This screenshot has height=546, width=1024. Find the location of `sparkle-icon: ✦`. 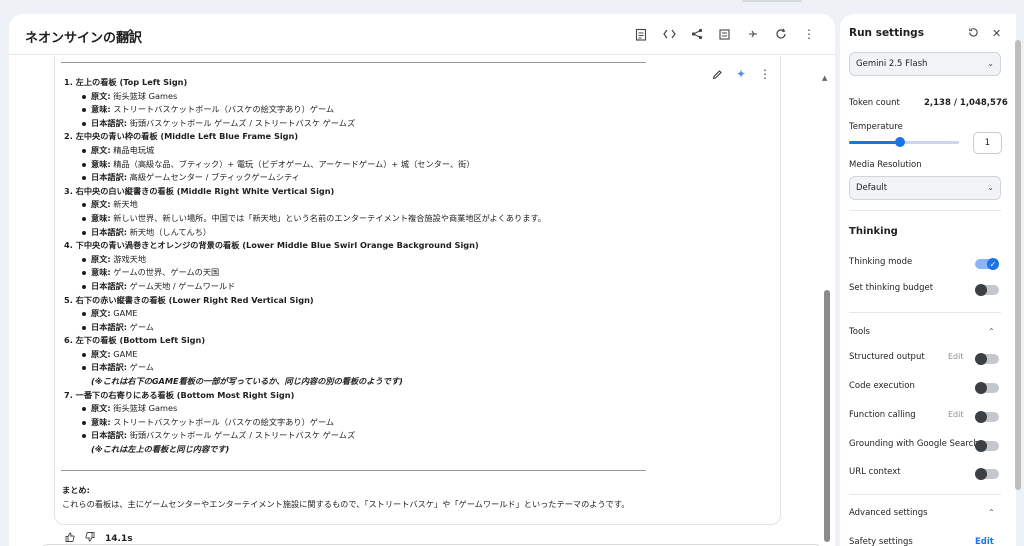

sparkle-icon: ✦ is located at coordinates (741, 74).